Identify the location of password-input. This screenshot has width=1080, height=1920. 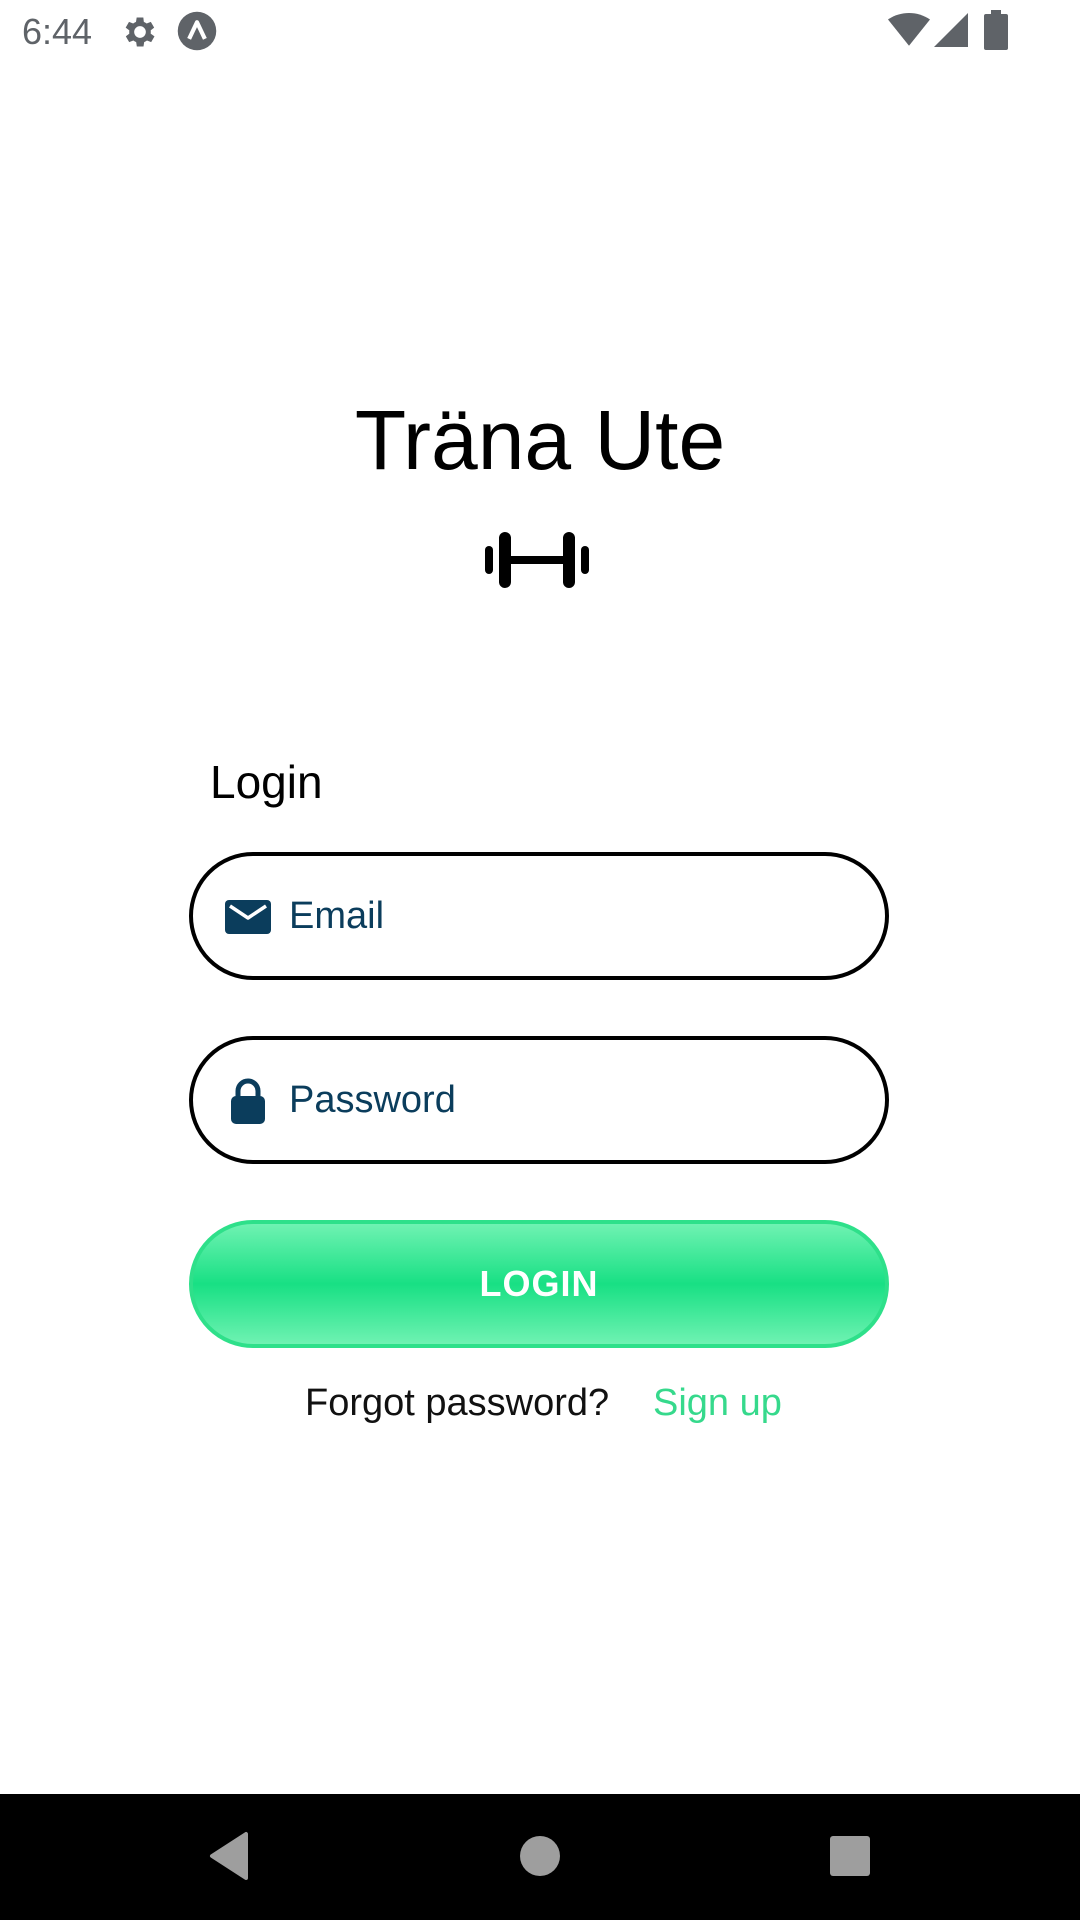
(569, 1100).